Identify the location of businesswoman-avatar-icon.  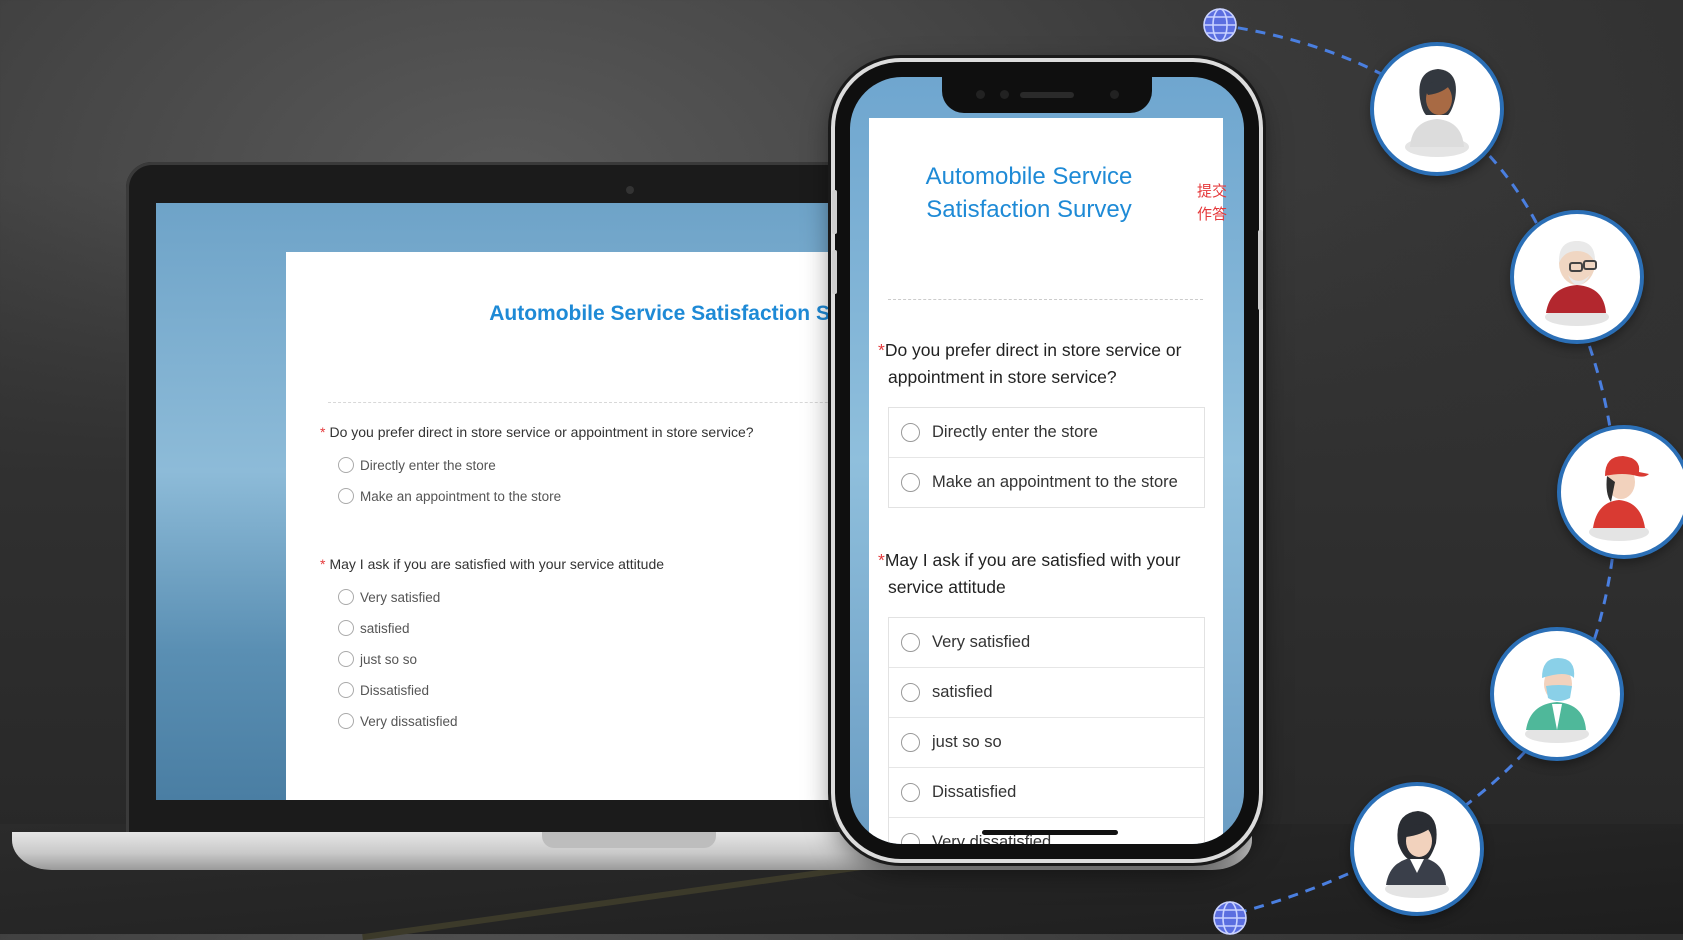
(1417, 849).